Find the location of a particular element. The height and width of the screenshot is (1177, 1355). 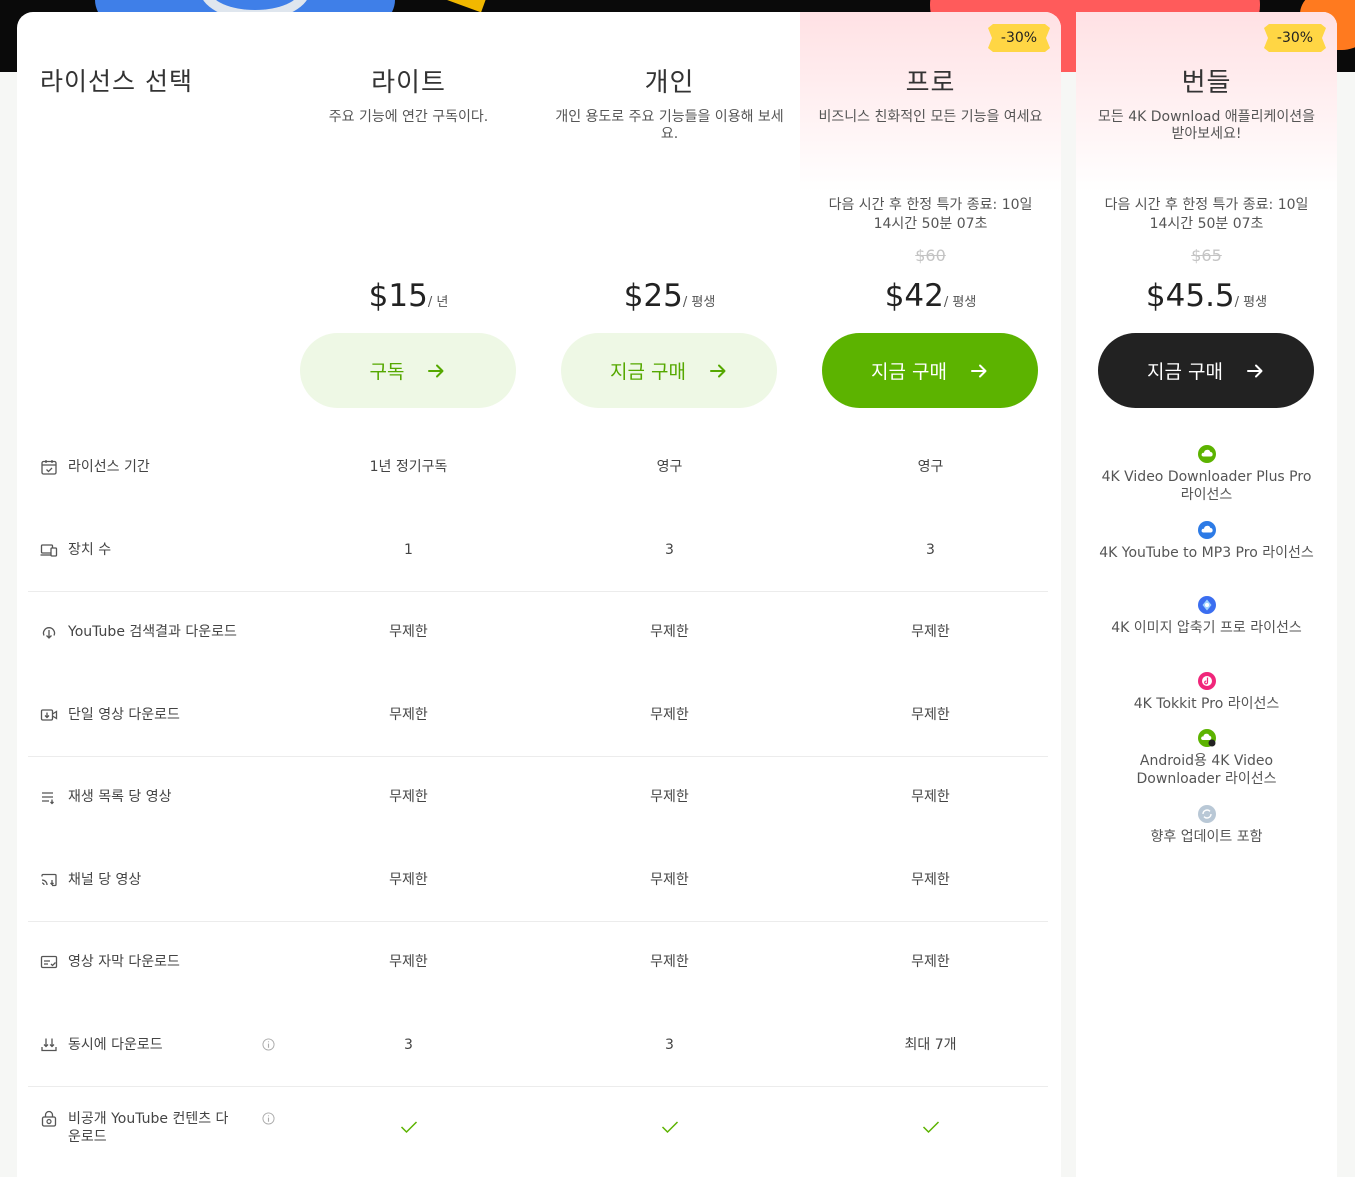

plan-description: 주요 기능에 연간 구독이다. is located at coordinates (408, 117).